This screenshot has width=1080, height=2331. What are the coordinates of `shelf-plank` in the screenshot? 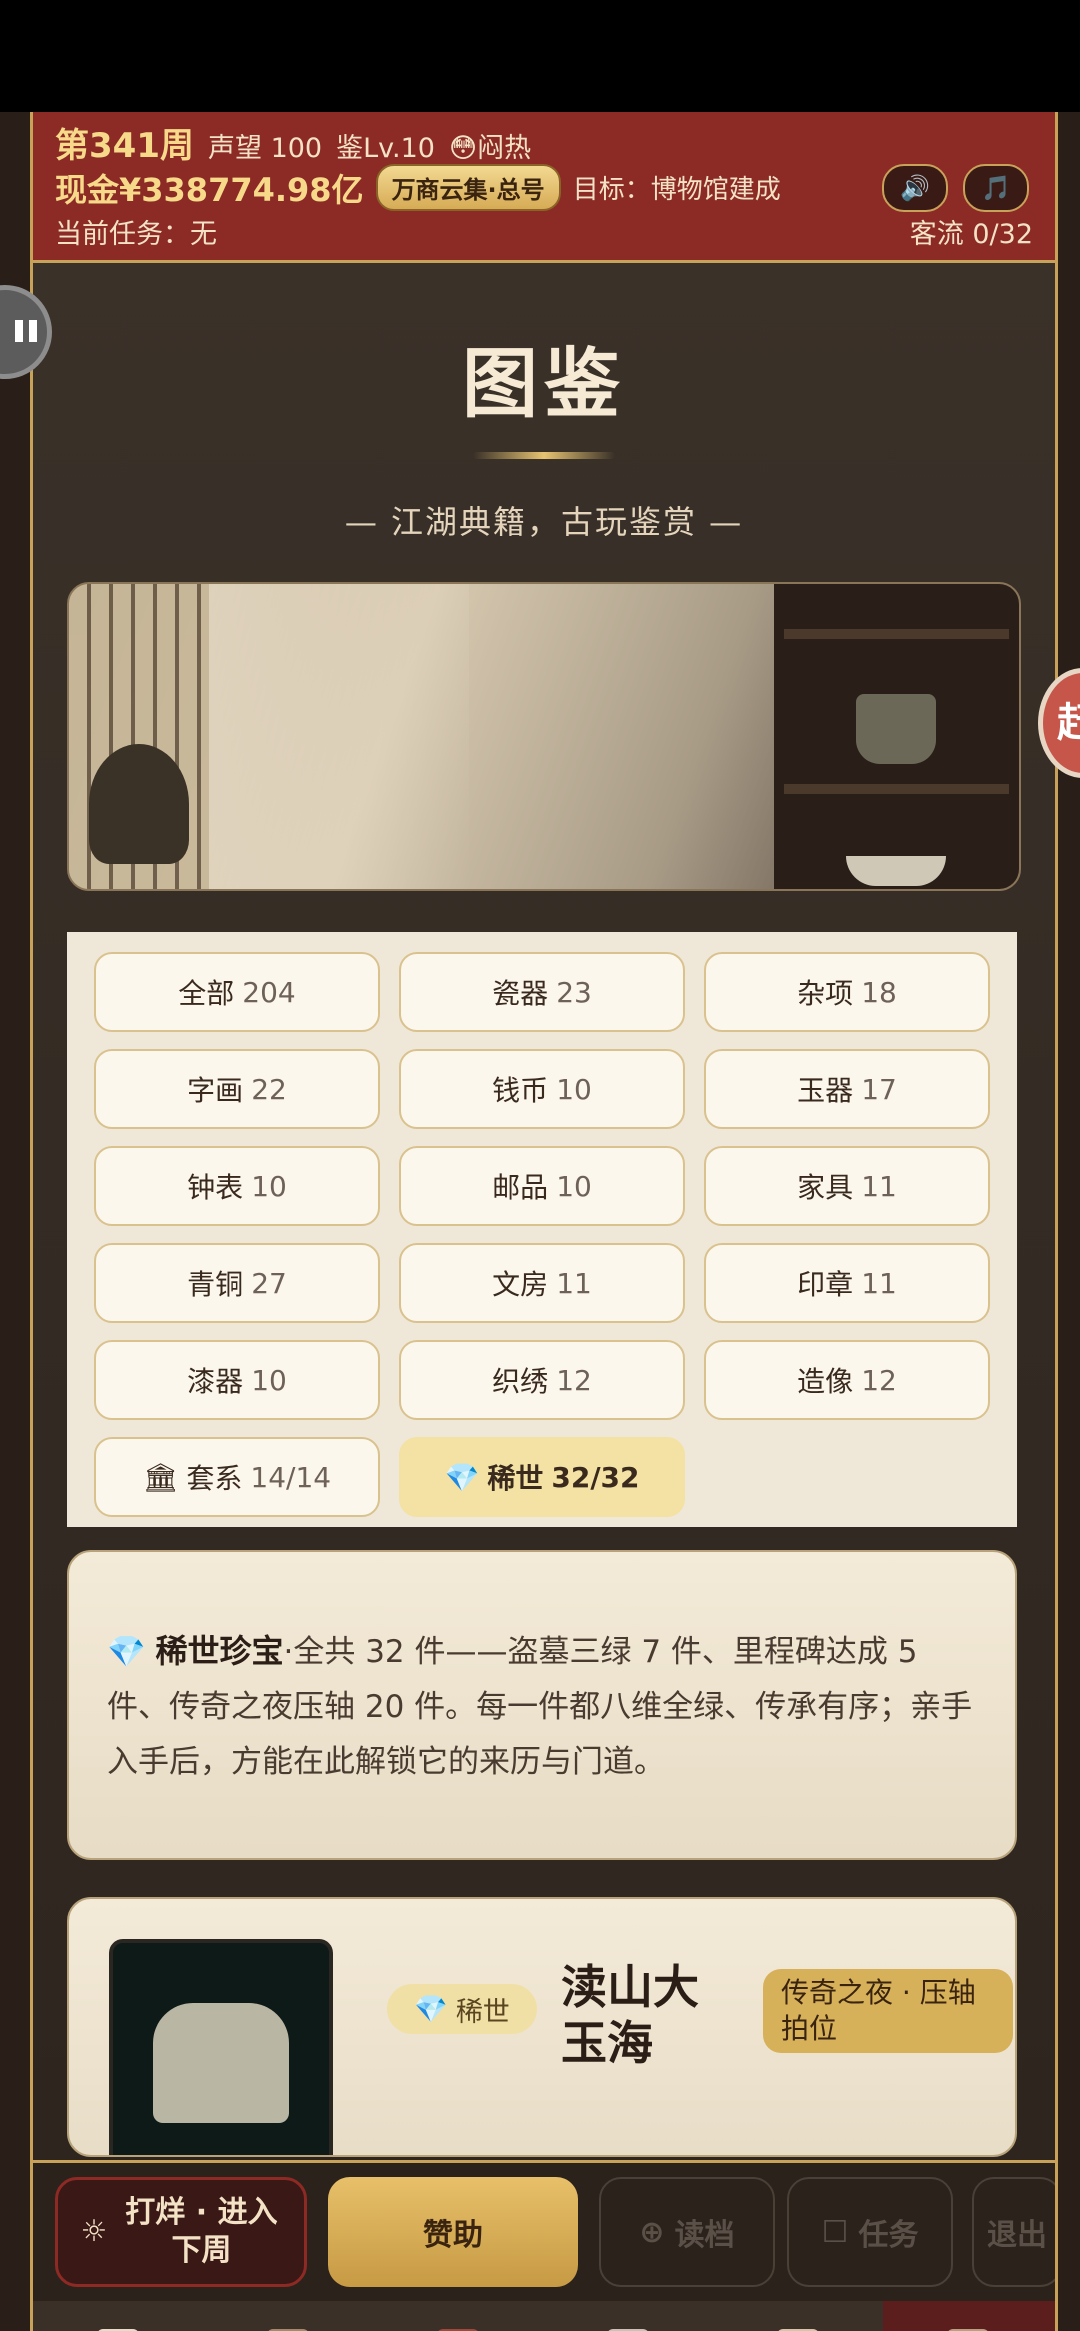 It's located at (896, 789).